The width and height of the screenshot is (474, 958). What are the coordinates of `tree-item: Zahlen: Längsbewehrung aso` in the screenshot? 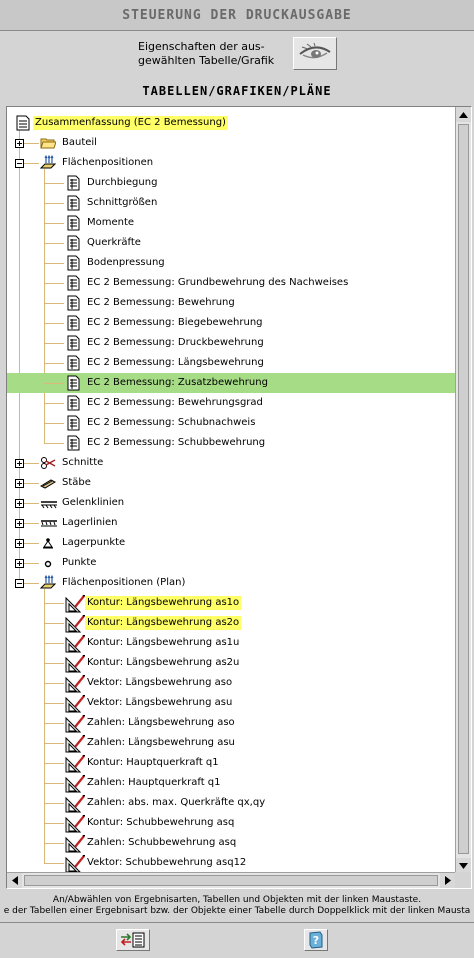 It's located at (231, 723).